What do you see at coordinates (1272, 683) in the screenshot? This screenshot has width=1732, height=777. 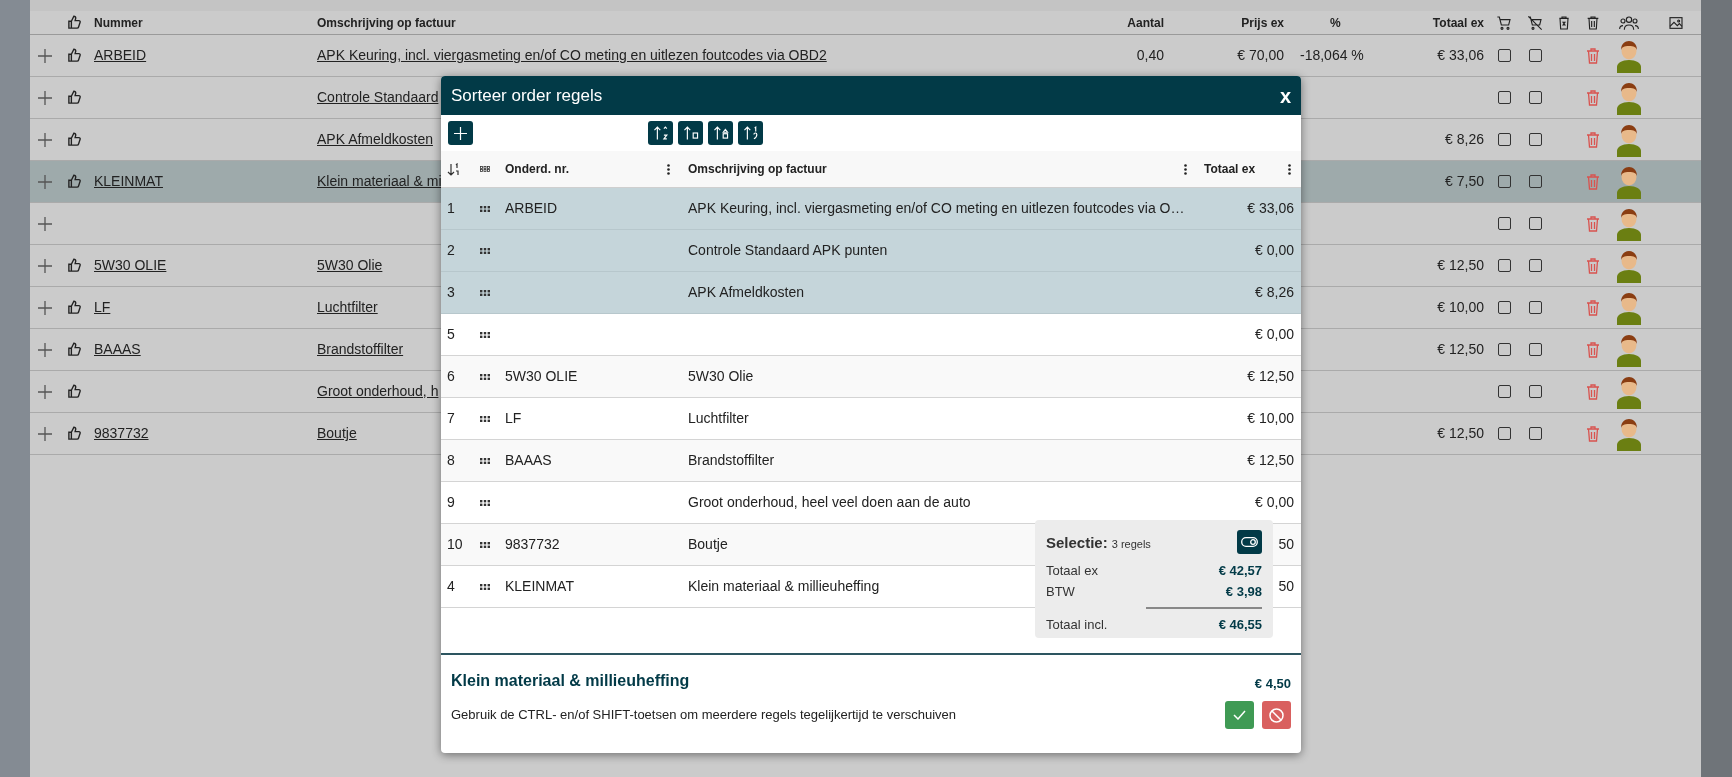 I see `footer-amount: € 4,50` at bounding box center [1272, 683].